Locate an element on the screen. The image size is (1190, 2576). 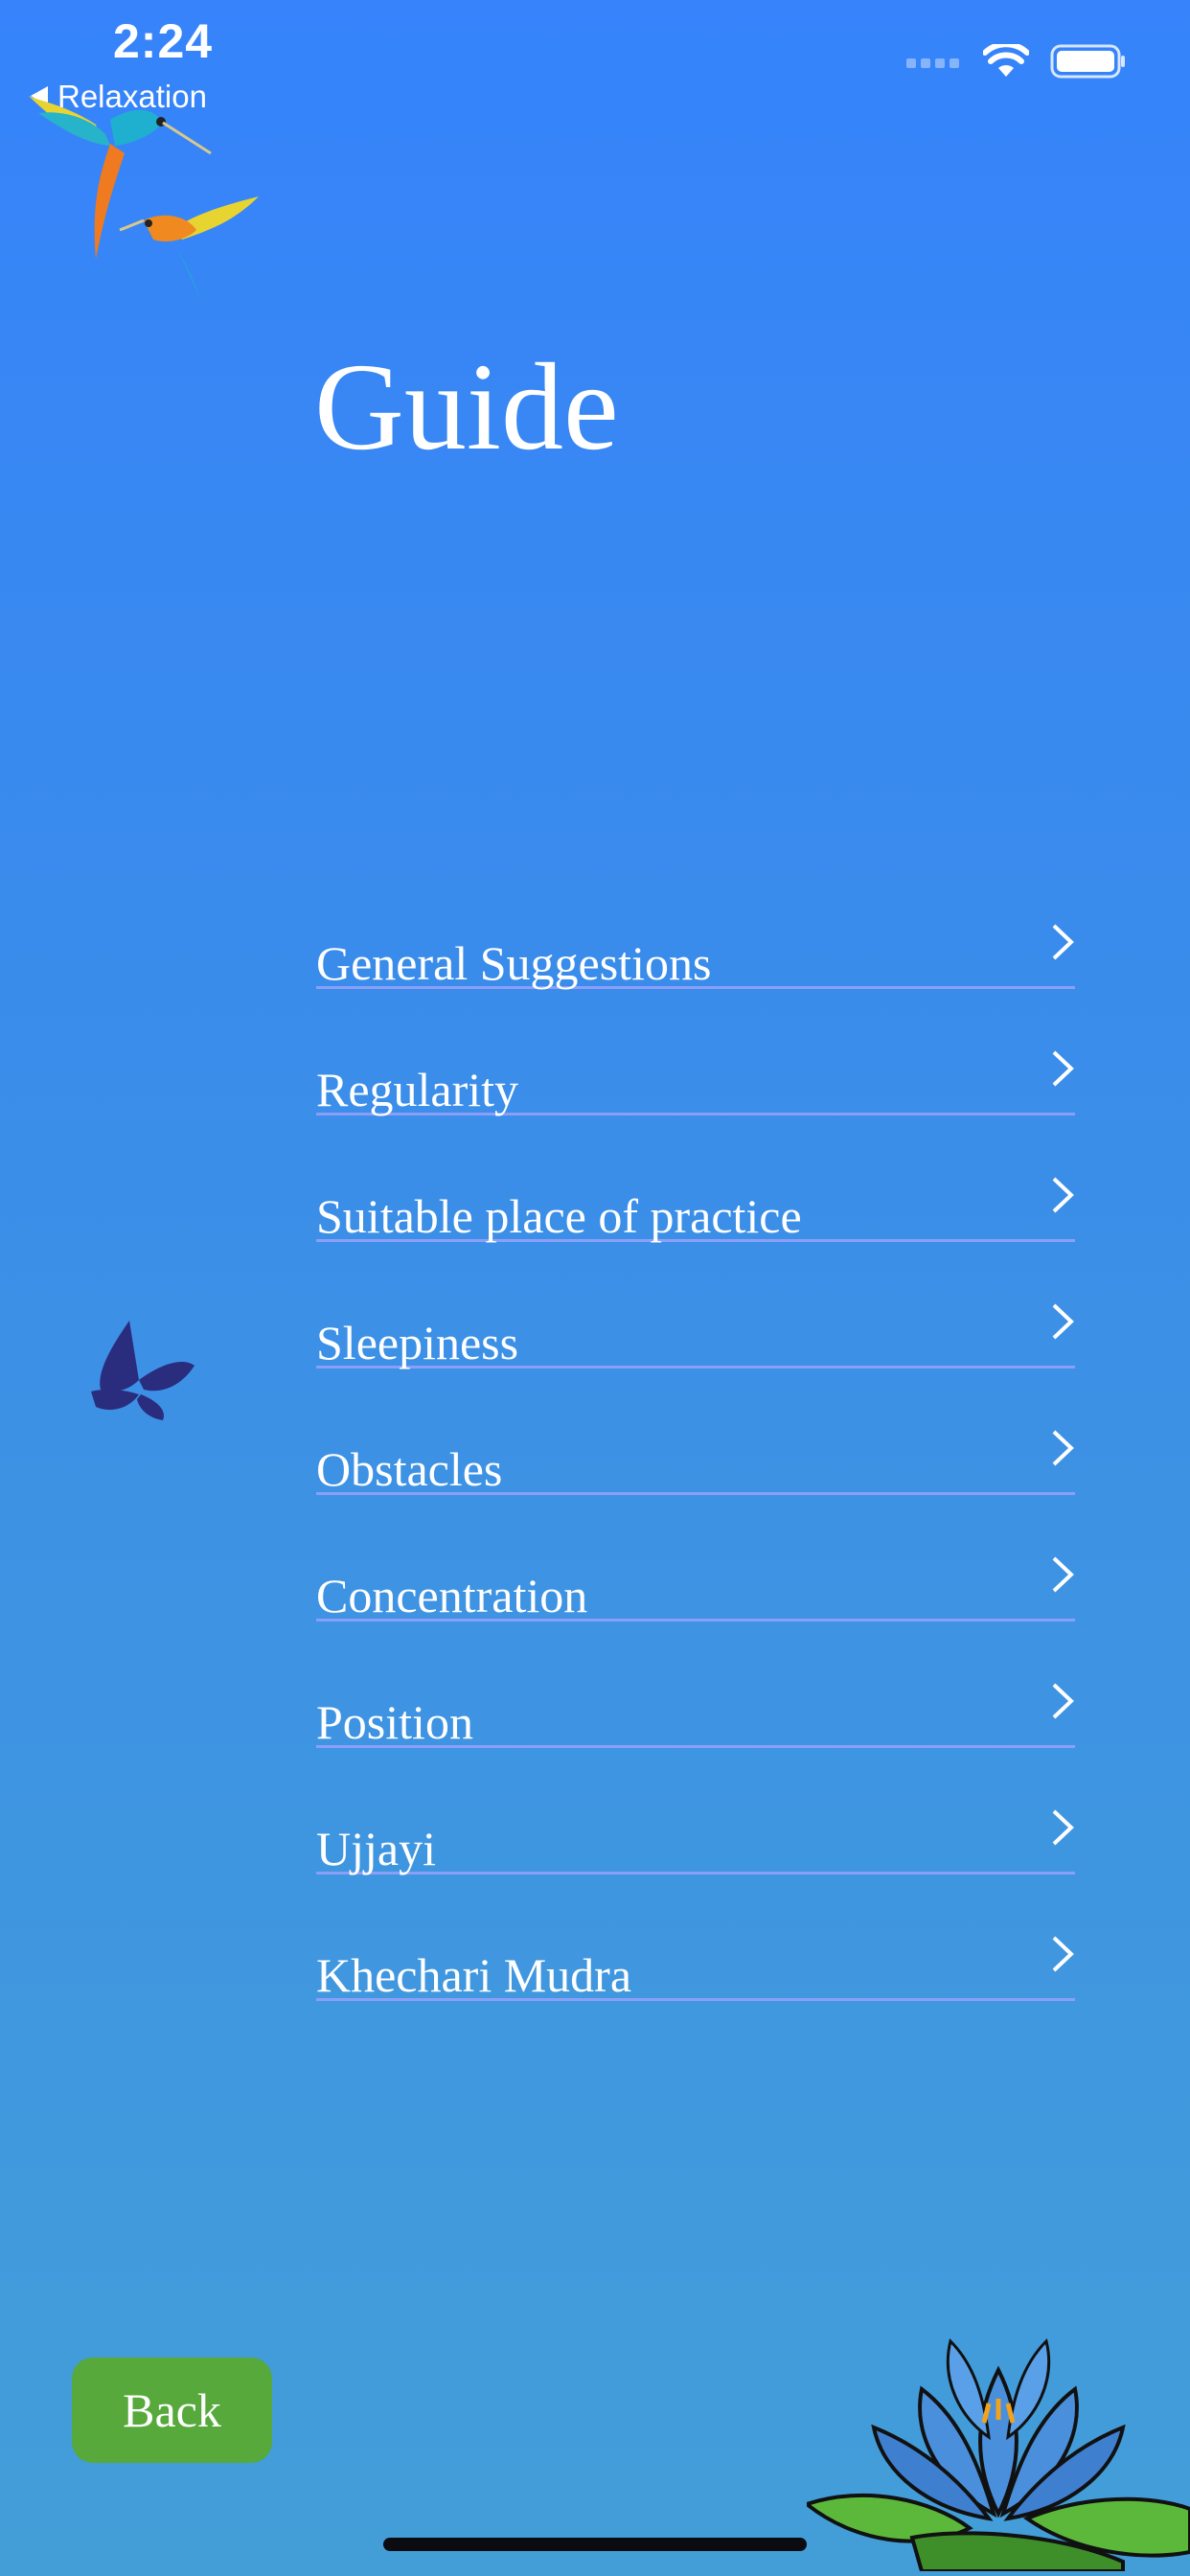
menu-item-label: Khechari Mudra is located at coordinates (474, 1975).